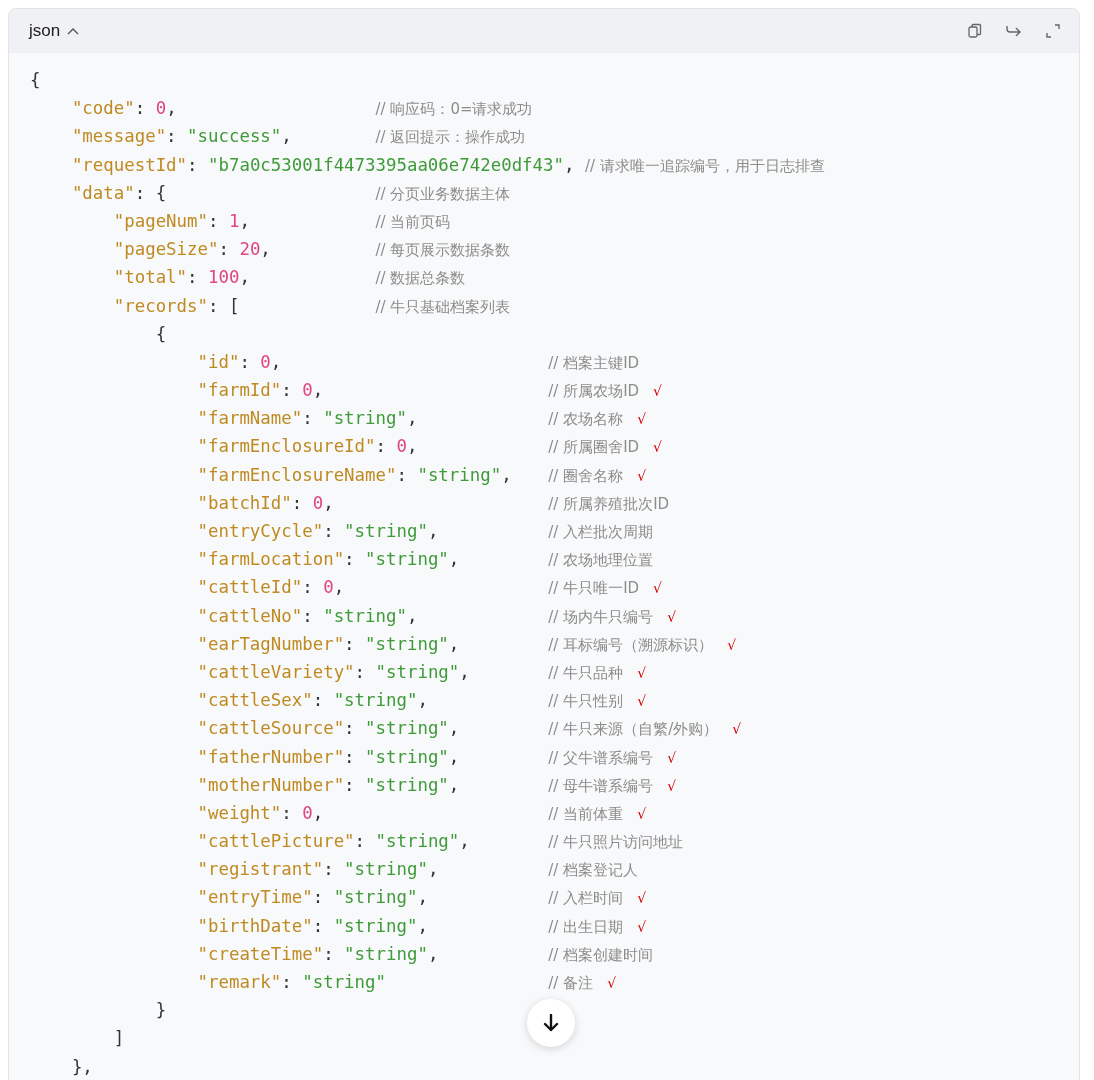  Describe the element at coordinates (161, 1011) in the screenshot. I see `code-text: }` at that location.